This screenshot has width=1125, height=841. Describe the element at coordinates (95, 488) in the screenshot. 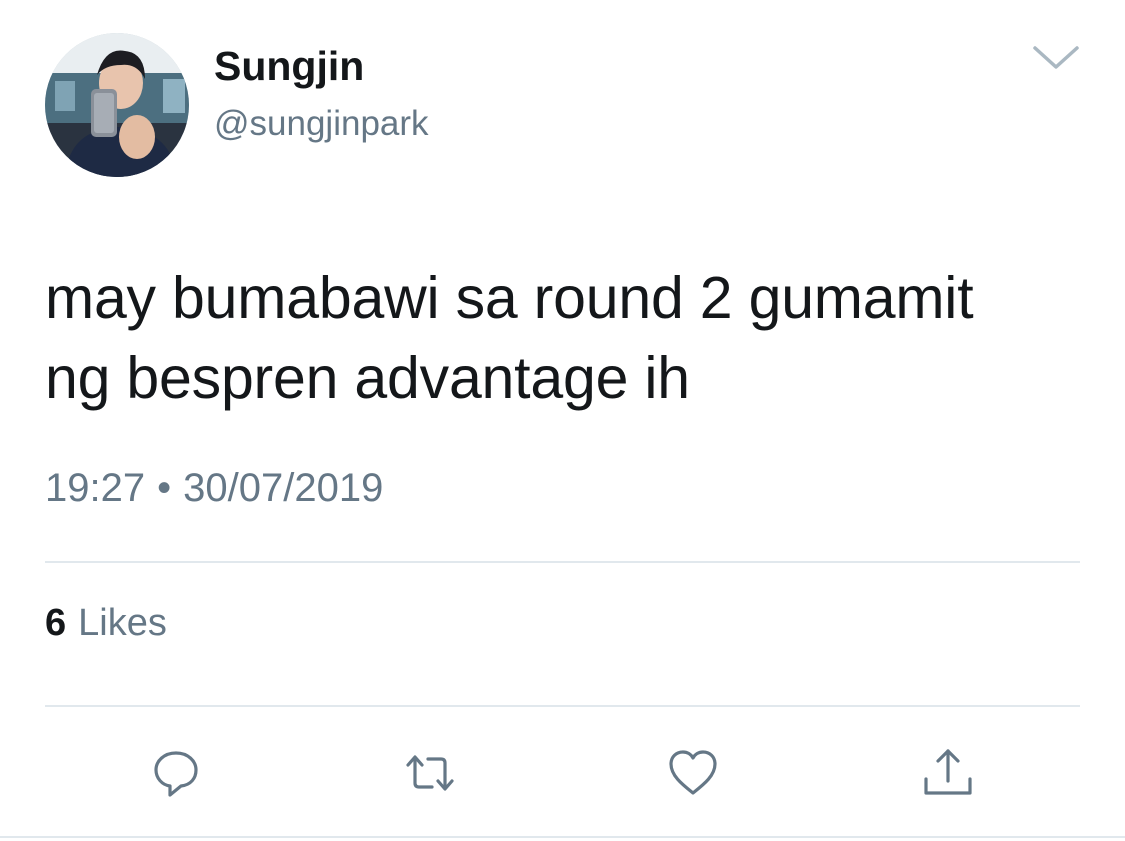

I see `tweet-time: 19:27` at that location.